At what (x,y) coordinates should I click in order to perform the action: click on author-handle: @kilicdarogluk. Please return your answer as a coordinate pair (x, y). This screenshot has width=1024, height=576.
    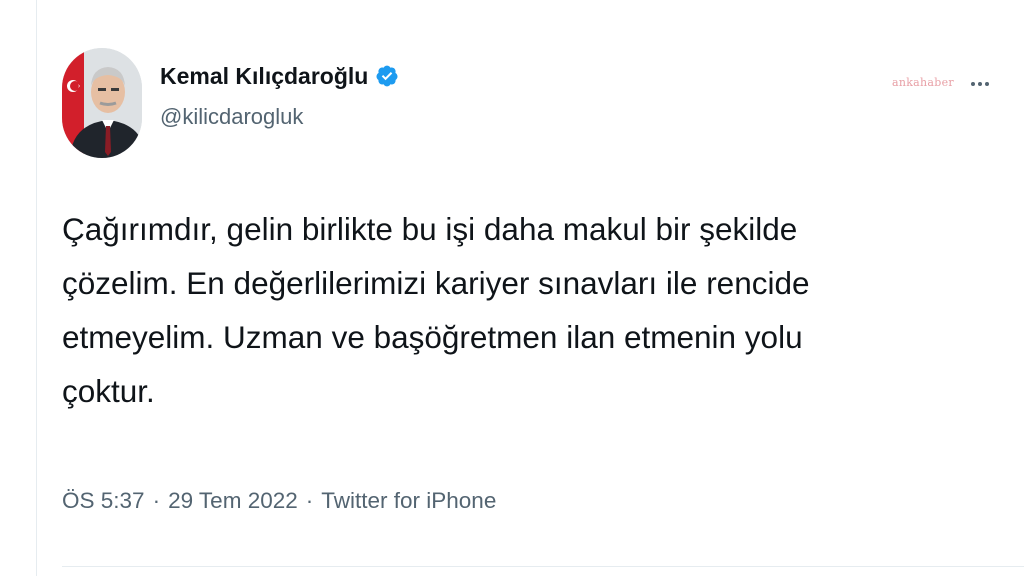
    Looking at the image, I should click on (279, 117).